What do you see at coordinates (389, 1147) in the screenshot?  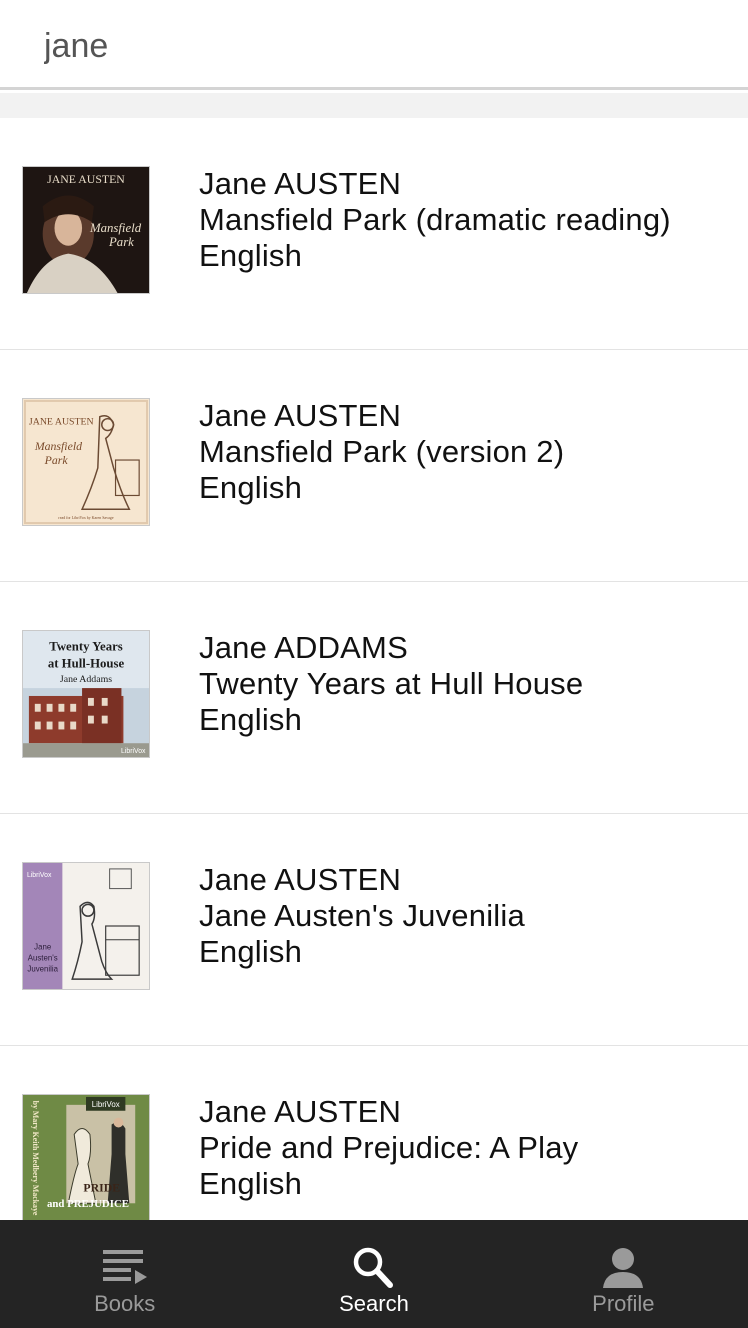 I see `book-title: Pride and Prejudice: A Play` at bounding box center [389, 1147].